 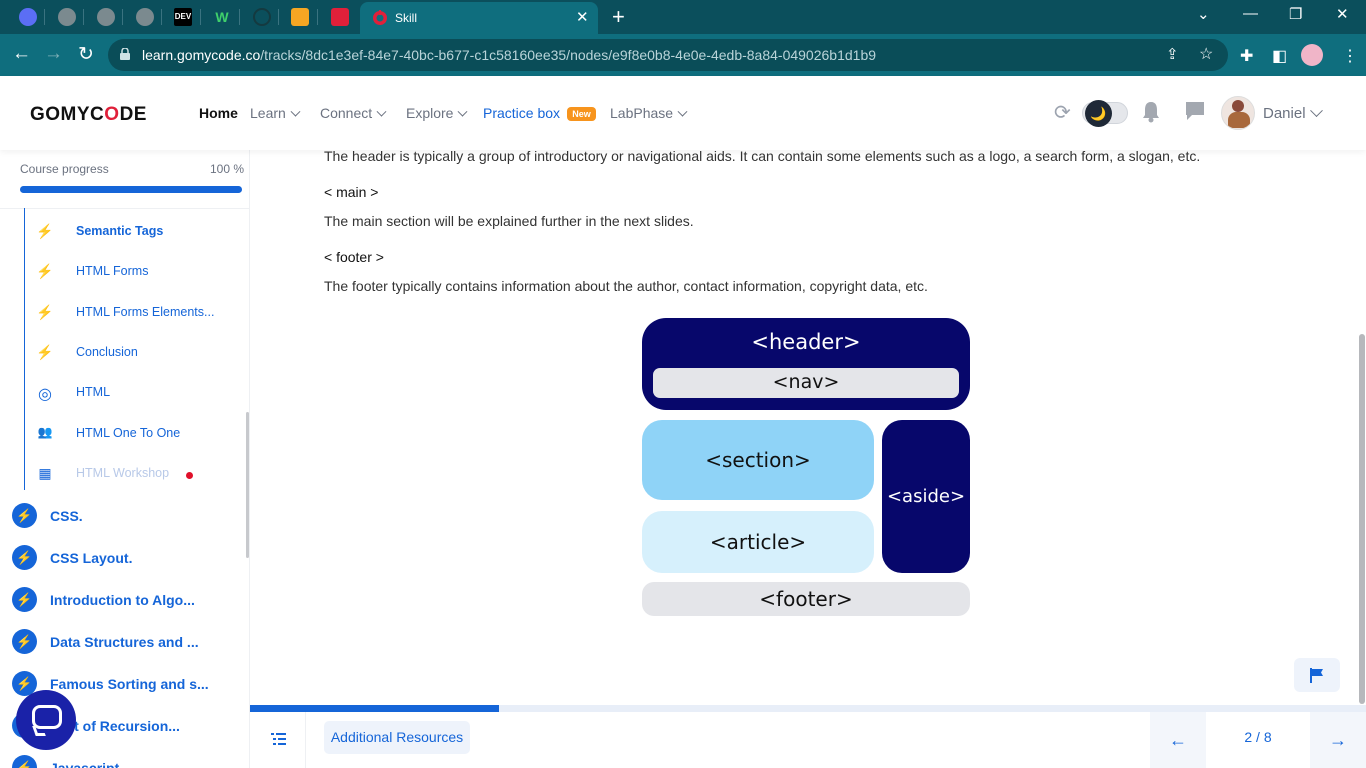 I want to click on dark-mode-toggle: 🌙, so click(x=1105, y=113).